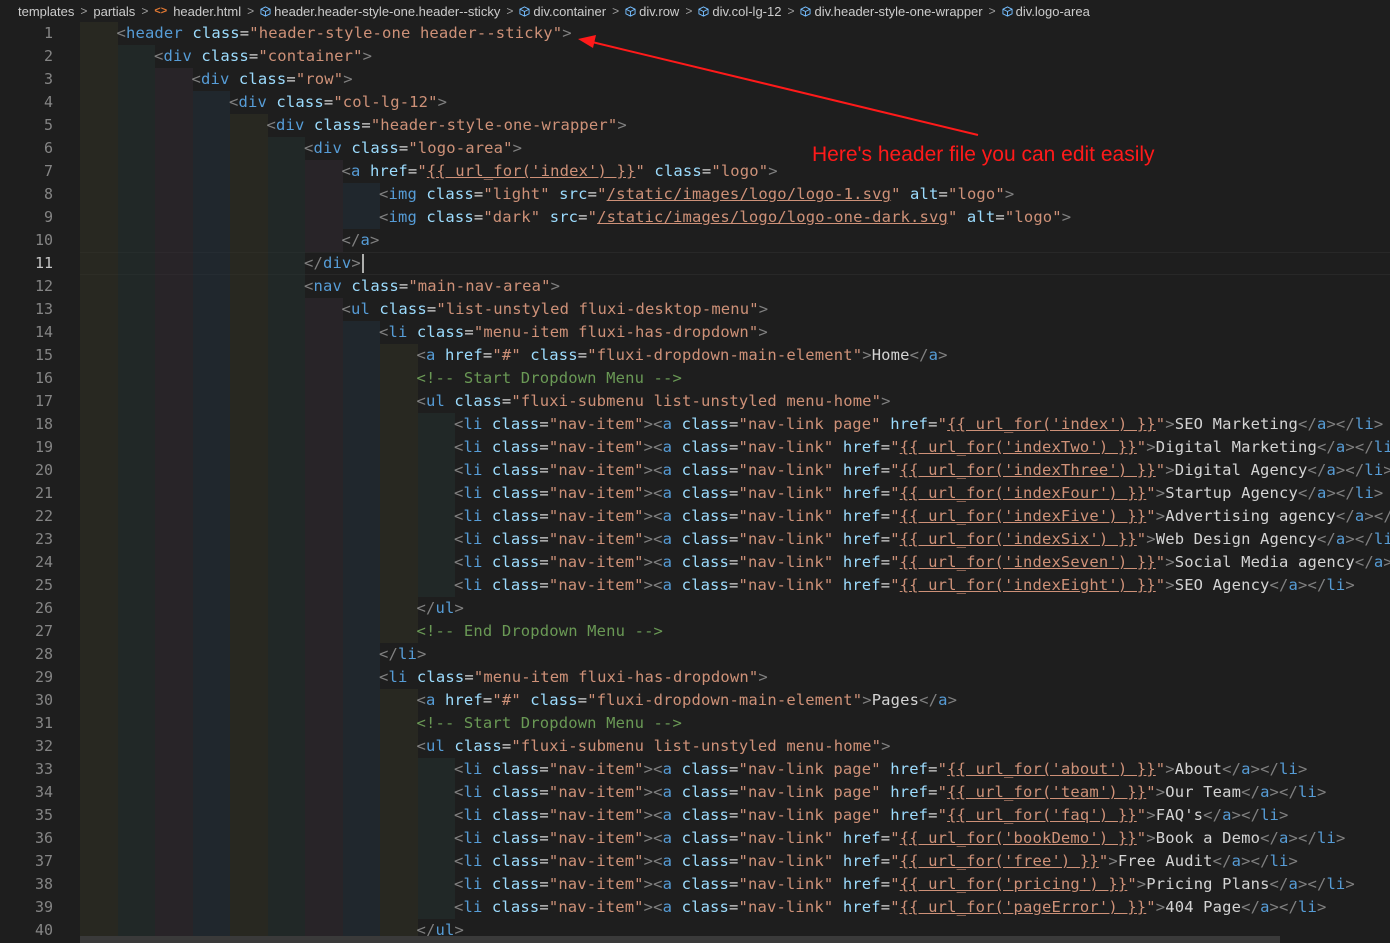  What do you see at coordinates (891, 11) in the screenshot?
I see `breadcrumb-item: div.header-style-one-wrapper` at bounding box center [891, 11].